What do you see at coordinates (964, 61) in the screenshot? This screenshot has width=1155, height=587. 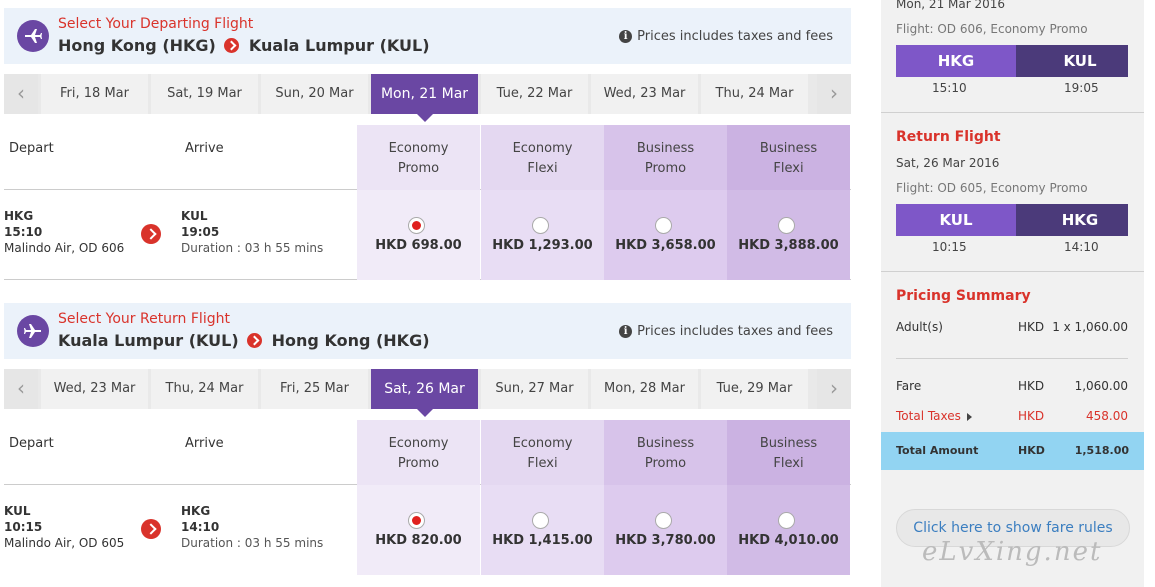 I see `route-from: HKG` at bounding box center [964, 61].